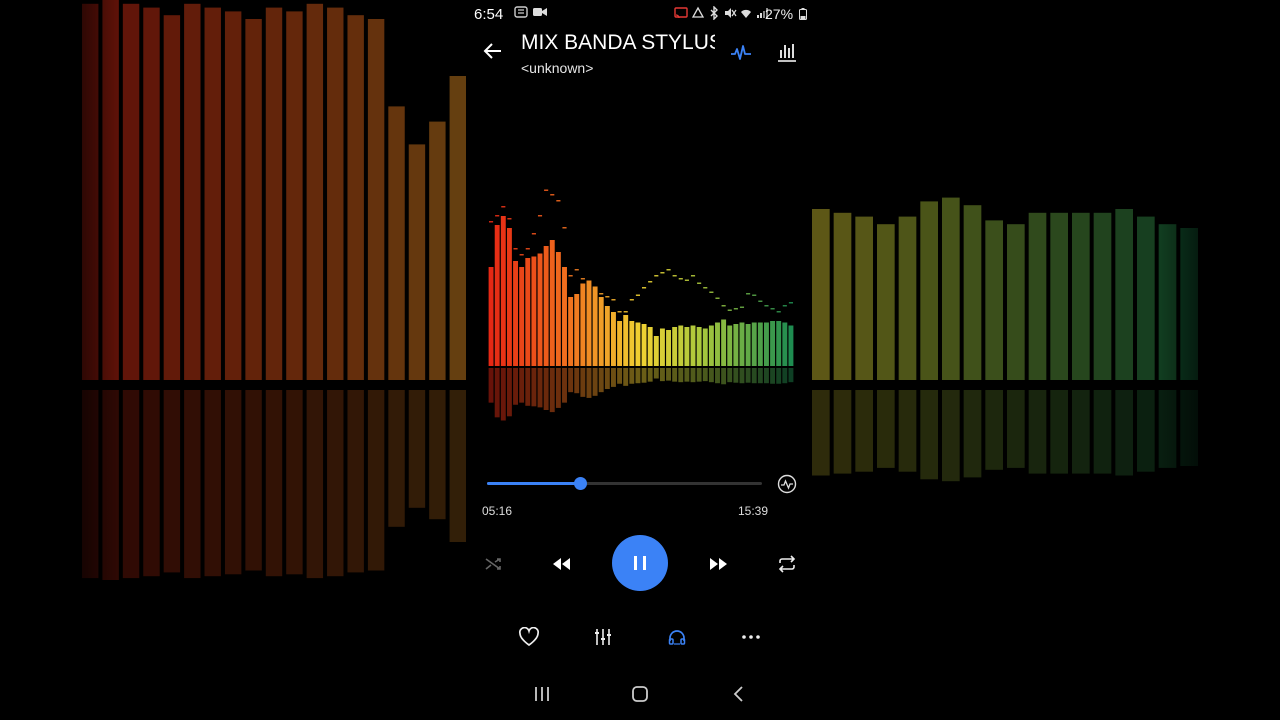 The image size is (1280, 720). I want to click on waveform-icon, so click(741, 52).